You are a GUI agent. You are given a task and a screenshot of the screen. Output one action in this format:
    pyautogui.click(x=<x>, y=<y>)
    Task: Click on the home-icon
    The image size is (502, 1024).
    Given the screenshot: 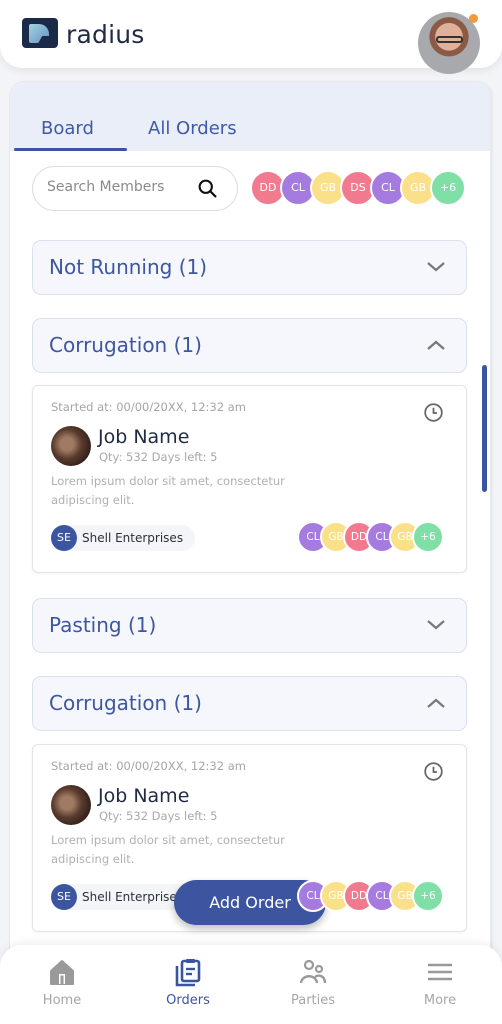 What is the action you would take?
    pyautogui.click(x=62, y=972)
    